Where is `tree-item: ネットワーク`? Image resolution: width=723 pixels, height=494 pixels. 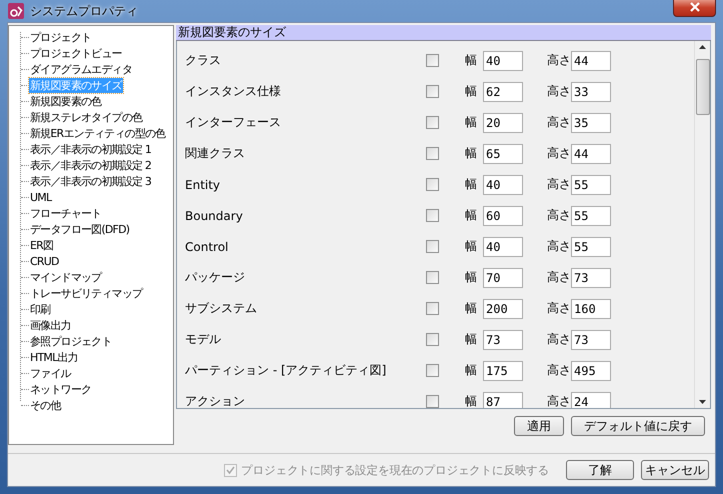
tree-item: ネットワーク is located at coordinates (60, 389).